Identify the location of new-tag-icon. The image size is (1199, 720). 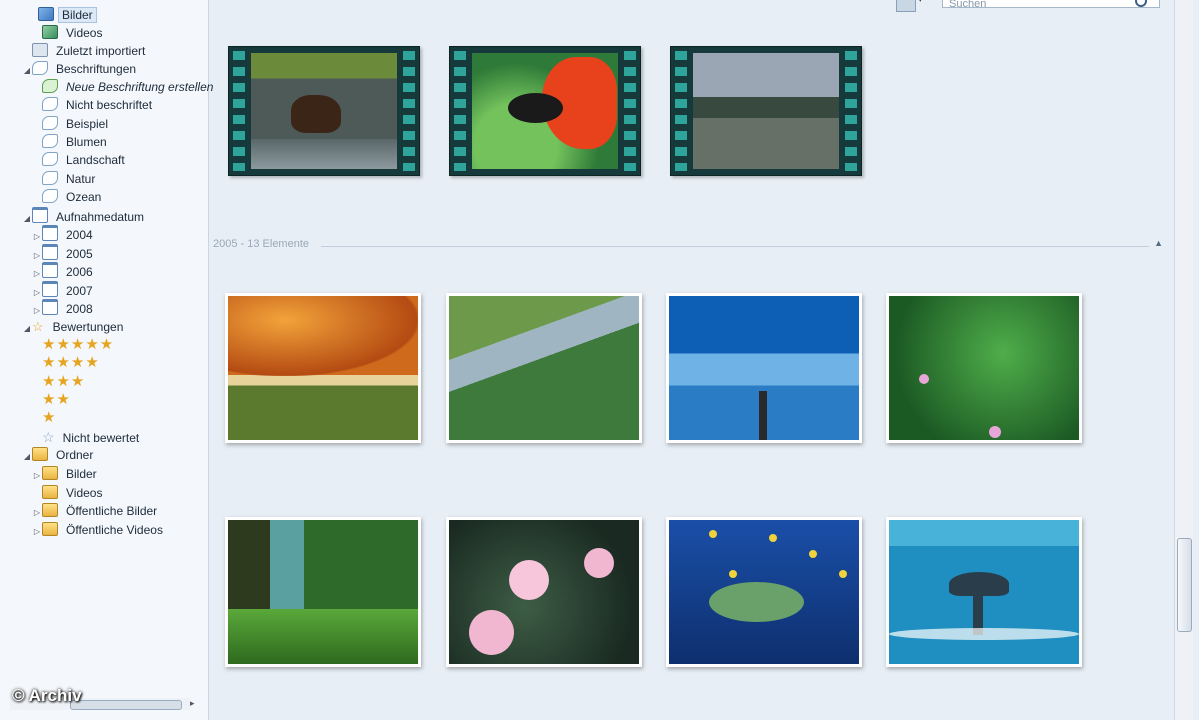
(50, 86).